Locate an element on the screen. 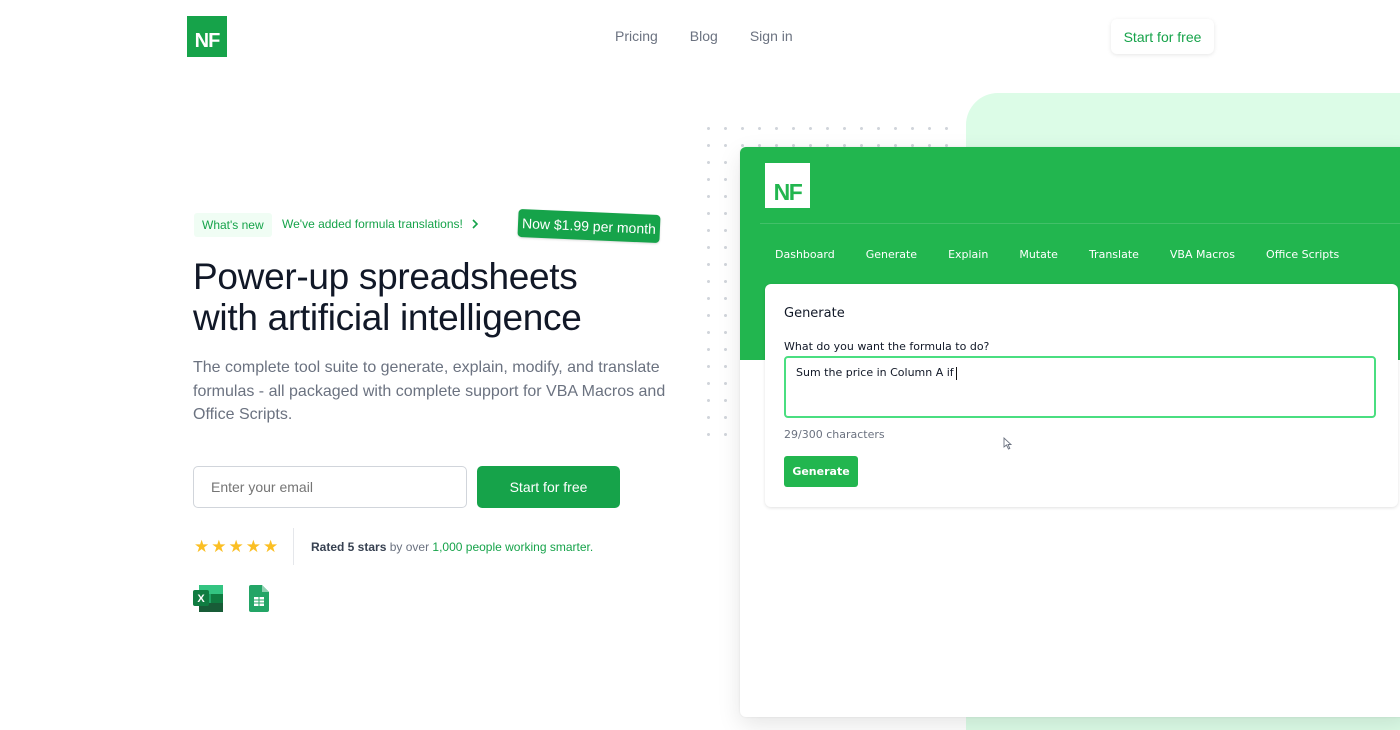 Image resolution: width=1400 pixels, height=730 pixels. nav-pricing: Pricing is located at coordinates (636, 36).